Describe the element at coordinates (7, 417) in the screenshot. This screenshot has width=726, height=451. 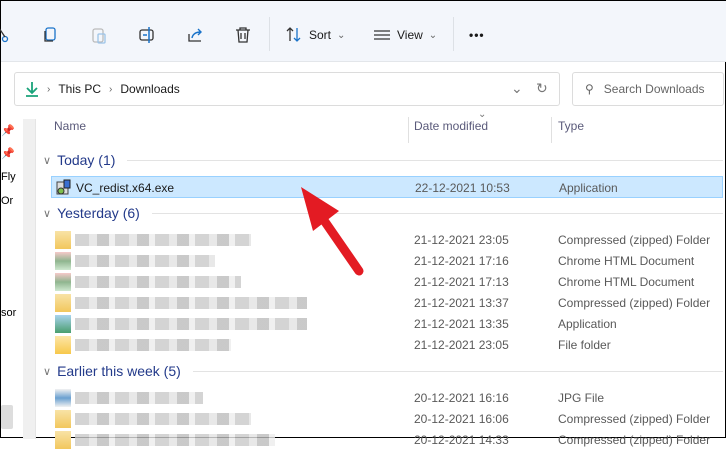
I see `nav-selected-item` at that location.